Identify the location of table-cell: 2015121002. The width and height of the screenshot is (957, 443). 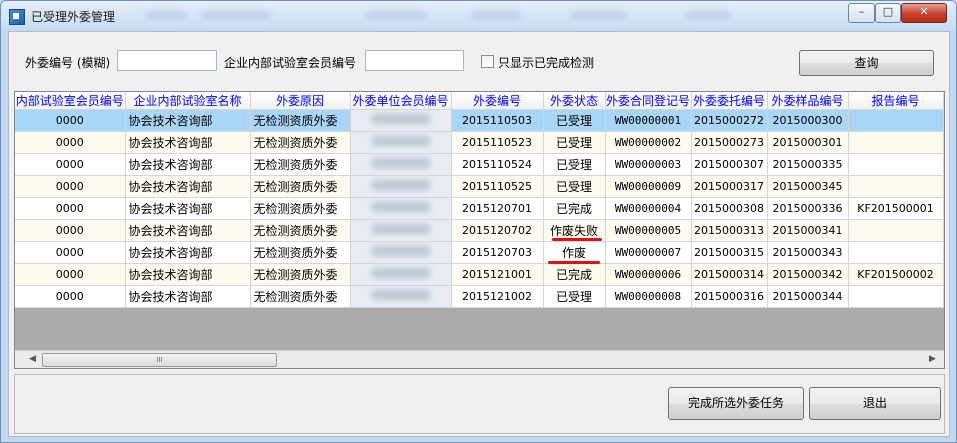
(497, 296).